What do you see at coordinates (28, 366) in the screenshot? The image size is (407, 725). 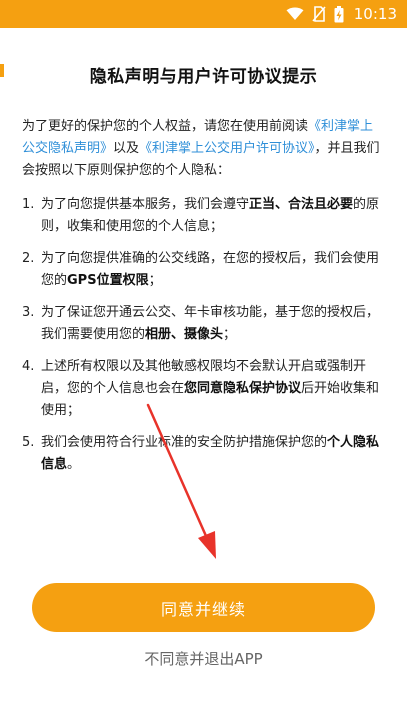 I see `rule-number: 4.` at bounding box center [28, 366].